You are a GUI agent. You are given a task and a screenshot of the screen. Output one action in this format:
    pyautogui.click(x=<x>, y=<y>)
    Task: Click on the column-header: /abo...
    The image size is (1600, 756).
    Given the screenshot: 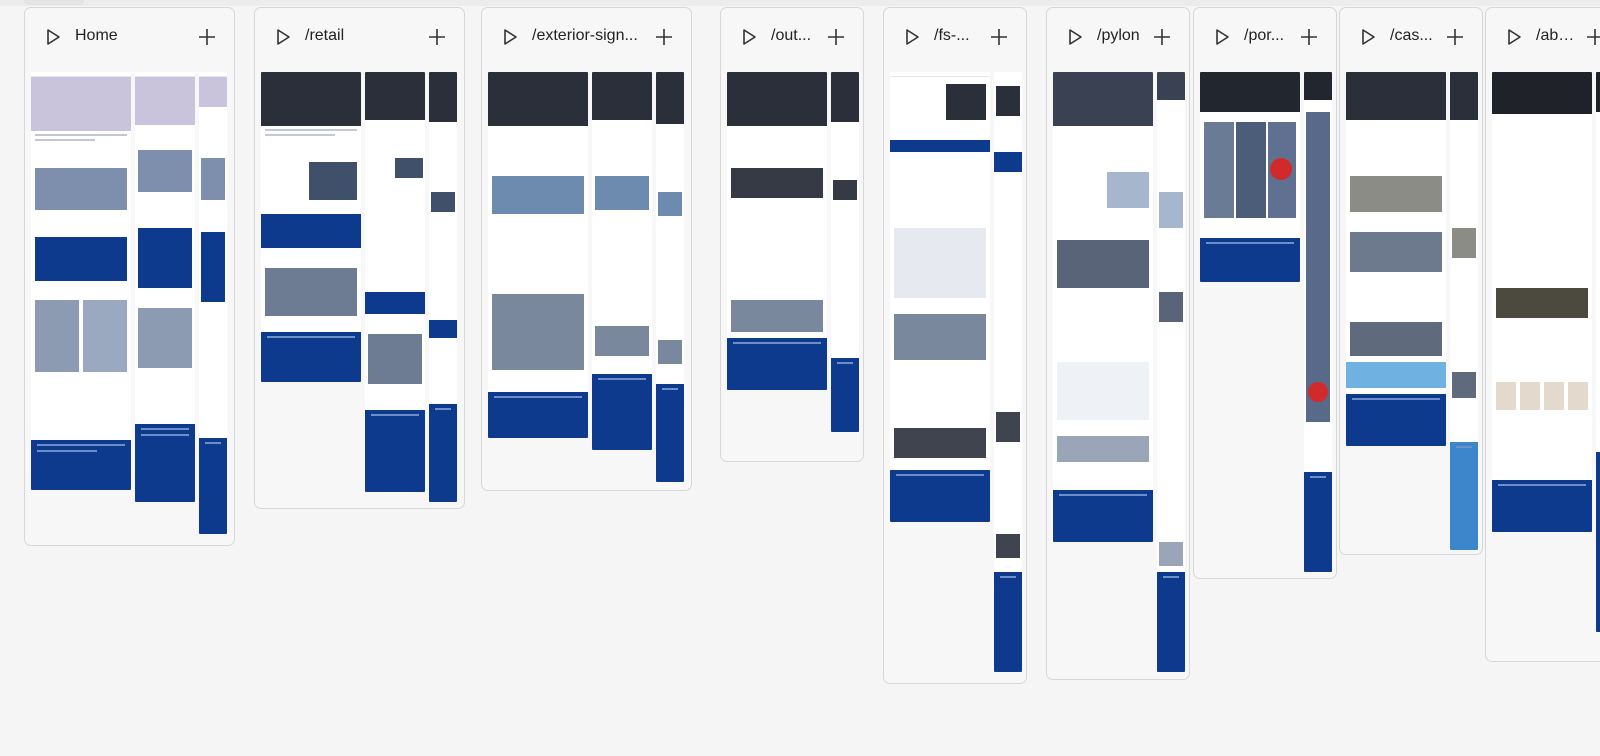 What is the action you would take?
    pyautogui.click(x=1543, y=37)
    